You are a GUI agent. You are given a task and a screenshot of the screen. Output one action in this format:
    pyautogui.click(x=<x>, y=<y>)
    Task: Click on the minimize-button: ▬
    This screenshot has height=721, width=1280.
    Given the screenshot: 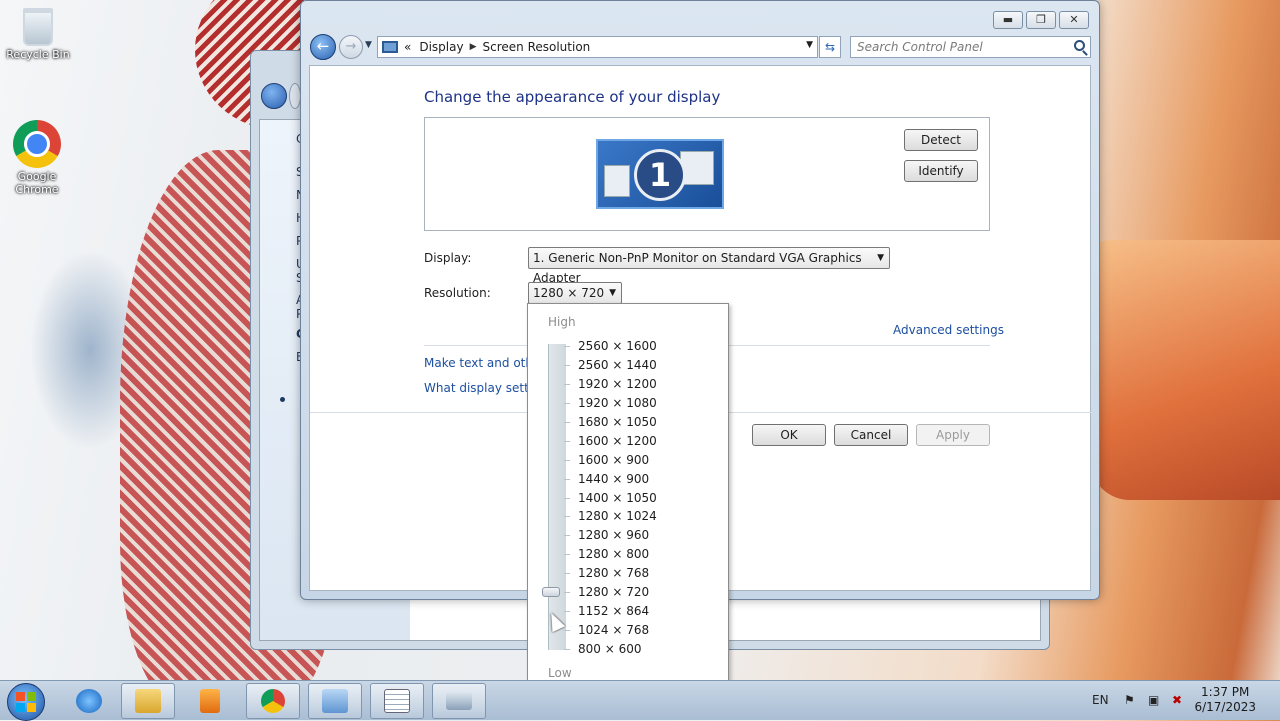 What is the action you would take?
    pyautogui.click(x=1008, y=20)
    